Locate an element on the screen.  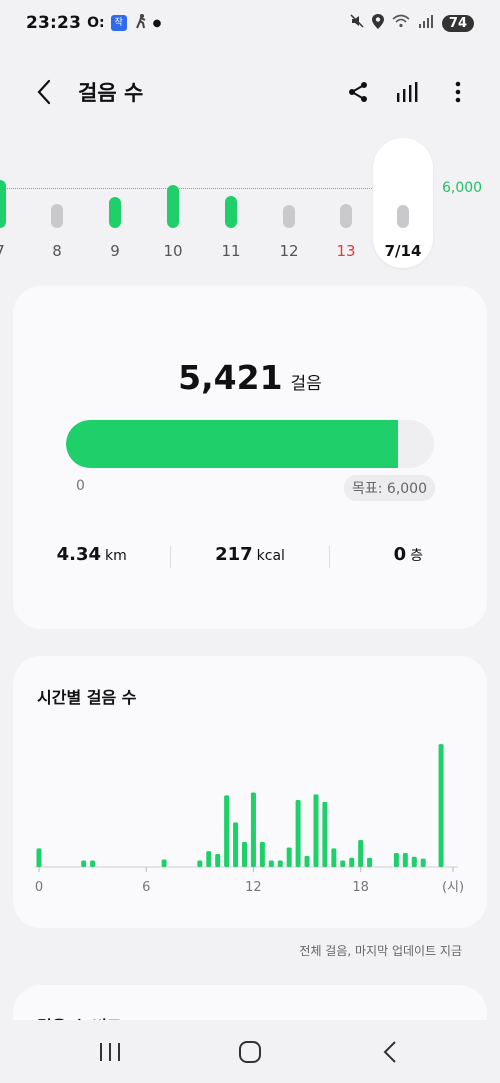
x-tick-label: 12 is located at coordinates (253, 887).